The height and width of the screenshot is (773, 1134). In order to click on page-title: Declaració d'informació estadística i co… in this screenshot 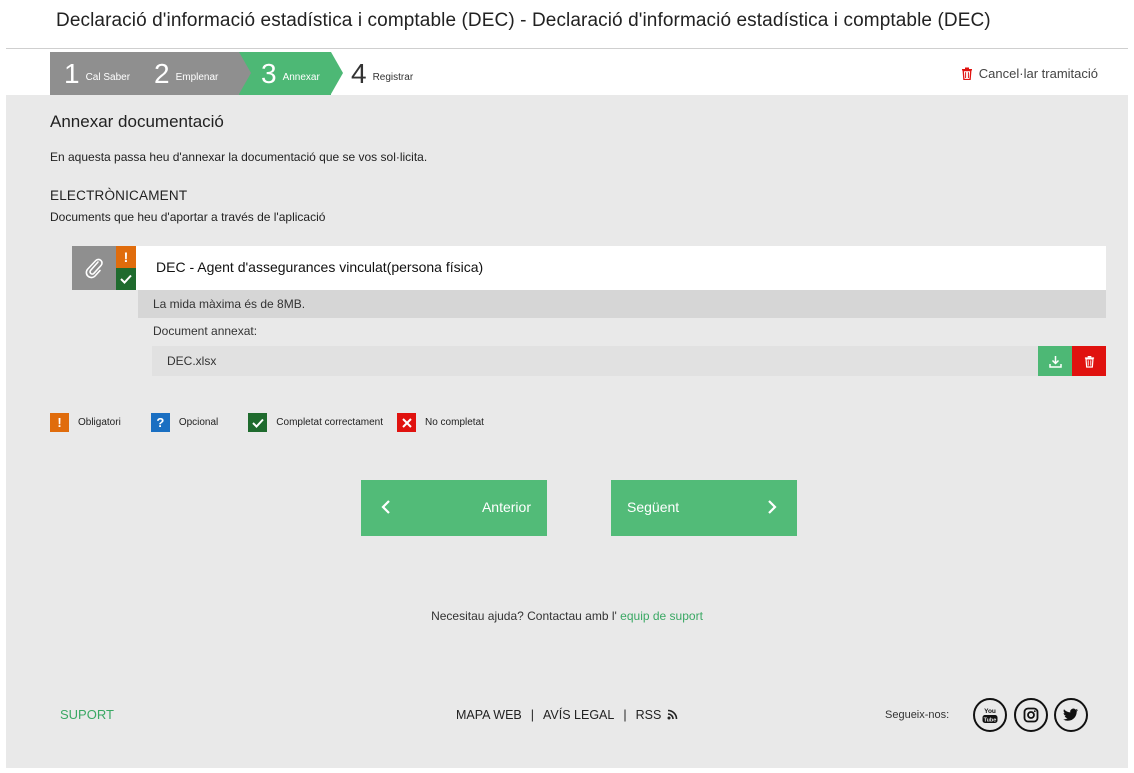, I will do `click(523, 20)`.